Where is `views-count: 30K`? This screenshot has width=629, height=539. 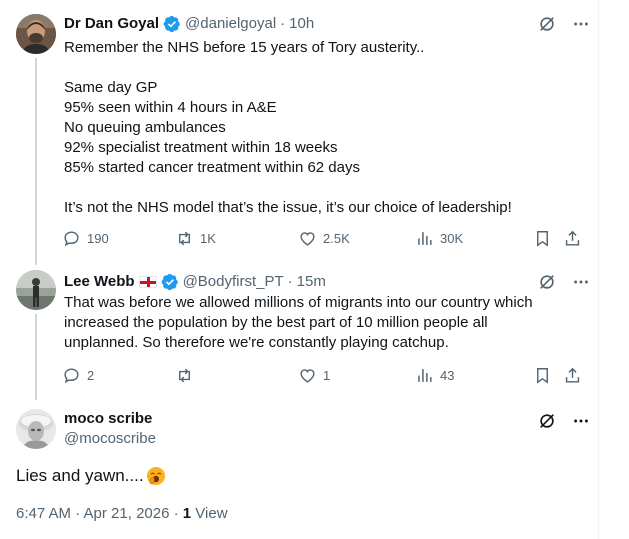 views-count: 30K is located at coordinates (452, 238).